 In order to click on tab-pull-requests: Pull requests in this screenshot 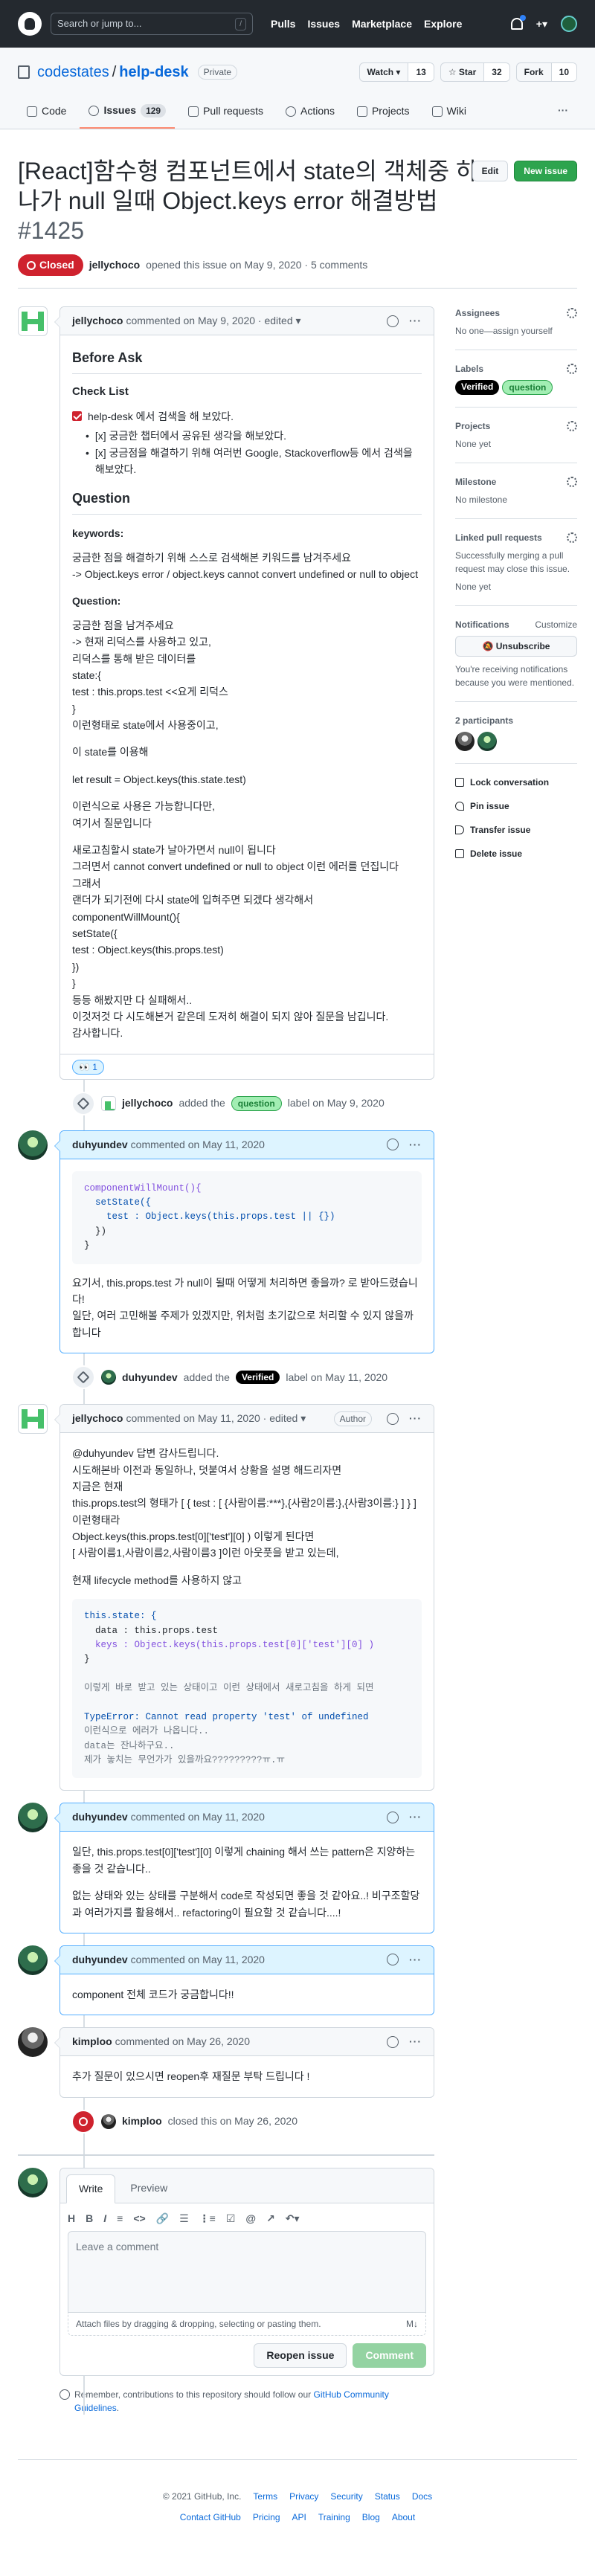, I will do `click(225, 113)`.